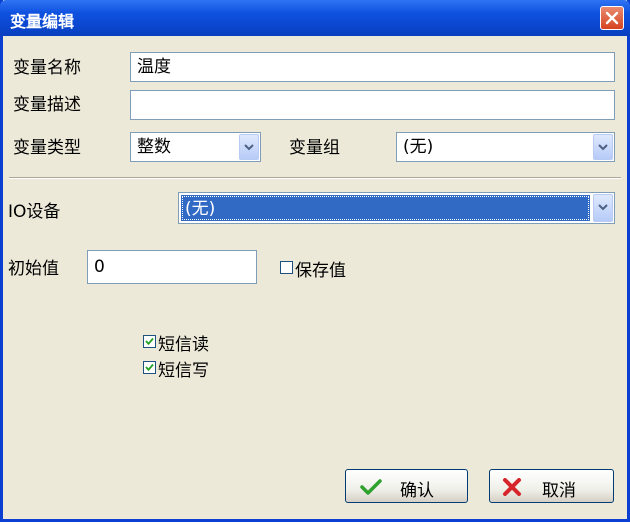 Image resolution: width=630 pixels, height=525 pixels. What do you see at coordinates (512, 487) in the screenshot?
I see `x-icon` at bounding box center [512, 487].